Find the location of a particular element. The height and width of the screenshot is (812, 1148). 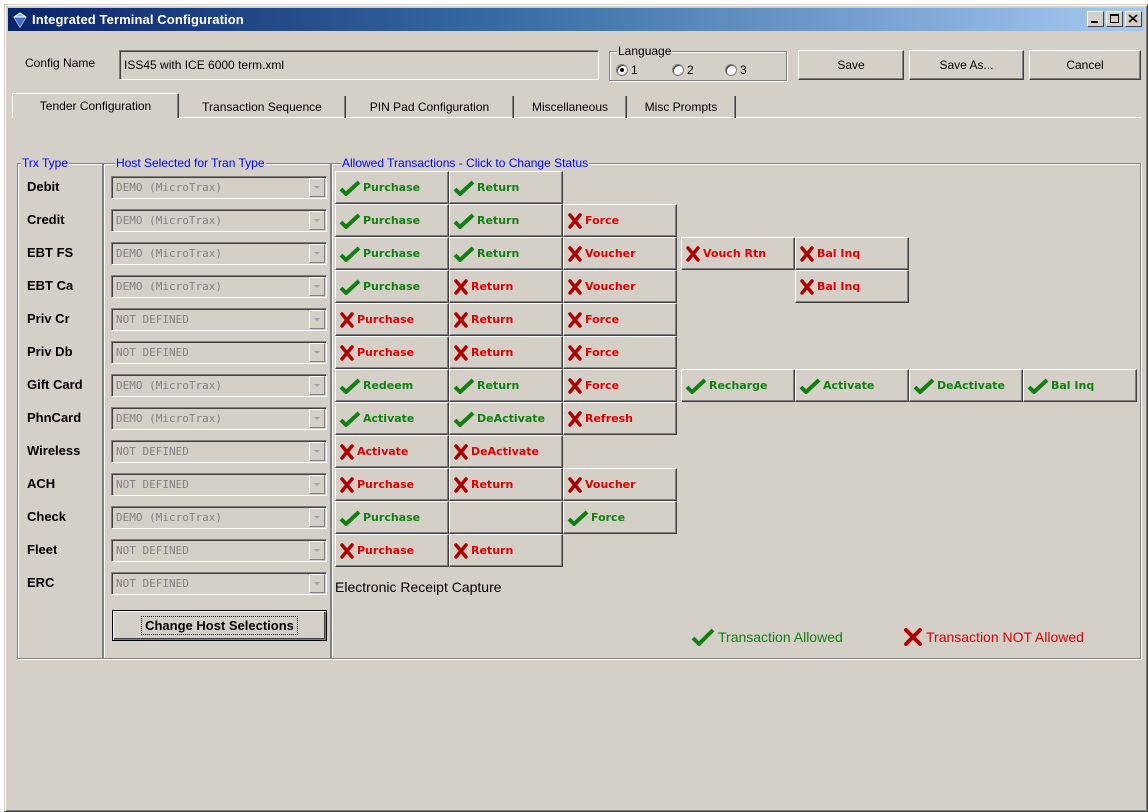

trx-type-label: Wireless is located at coordinates (54, 450).